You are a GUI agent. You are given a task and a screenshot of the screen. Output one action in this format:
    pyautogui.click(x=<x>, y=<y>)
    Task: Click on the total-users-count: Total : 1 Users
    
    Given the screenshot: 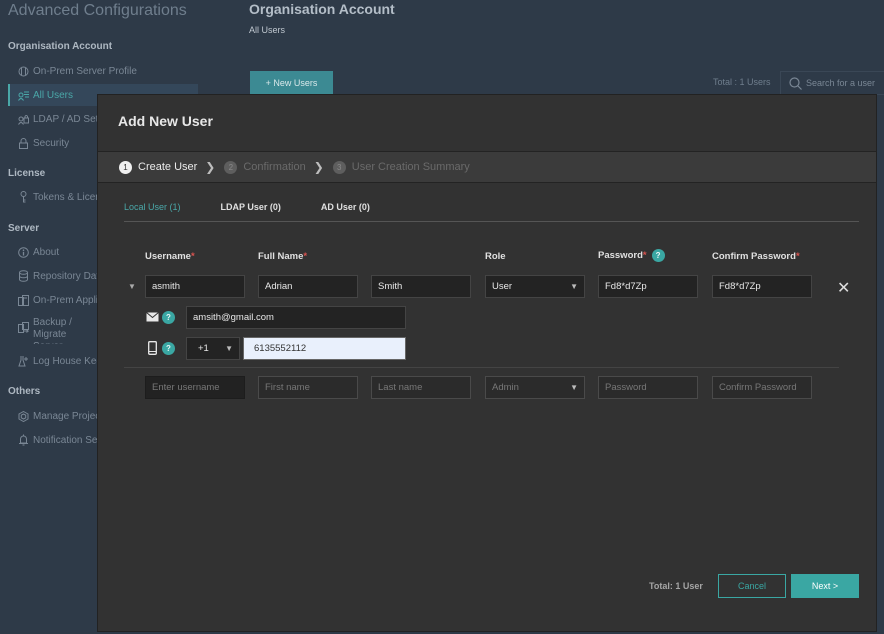 What is the action you would take?
    pyautogui.click(x=742, y=82)
    